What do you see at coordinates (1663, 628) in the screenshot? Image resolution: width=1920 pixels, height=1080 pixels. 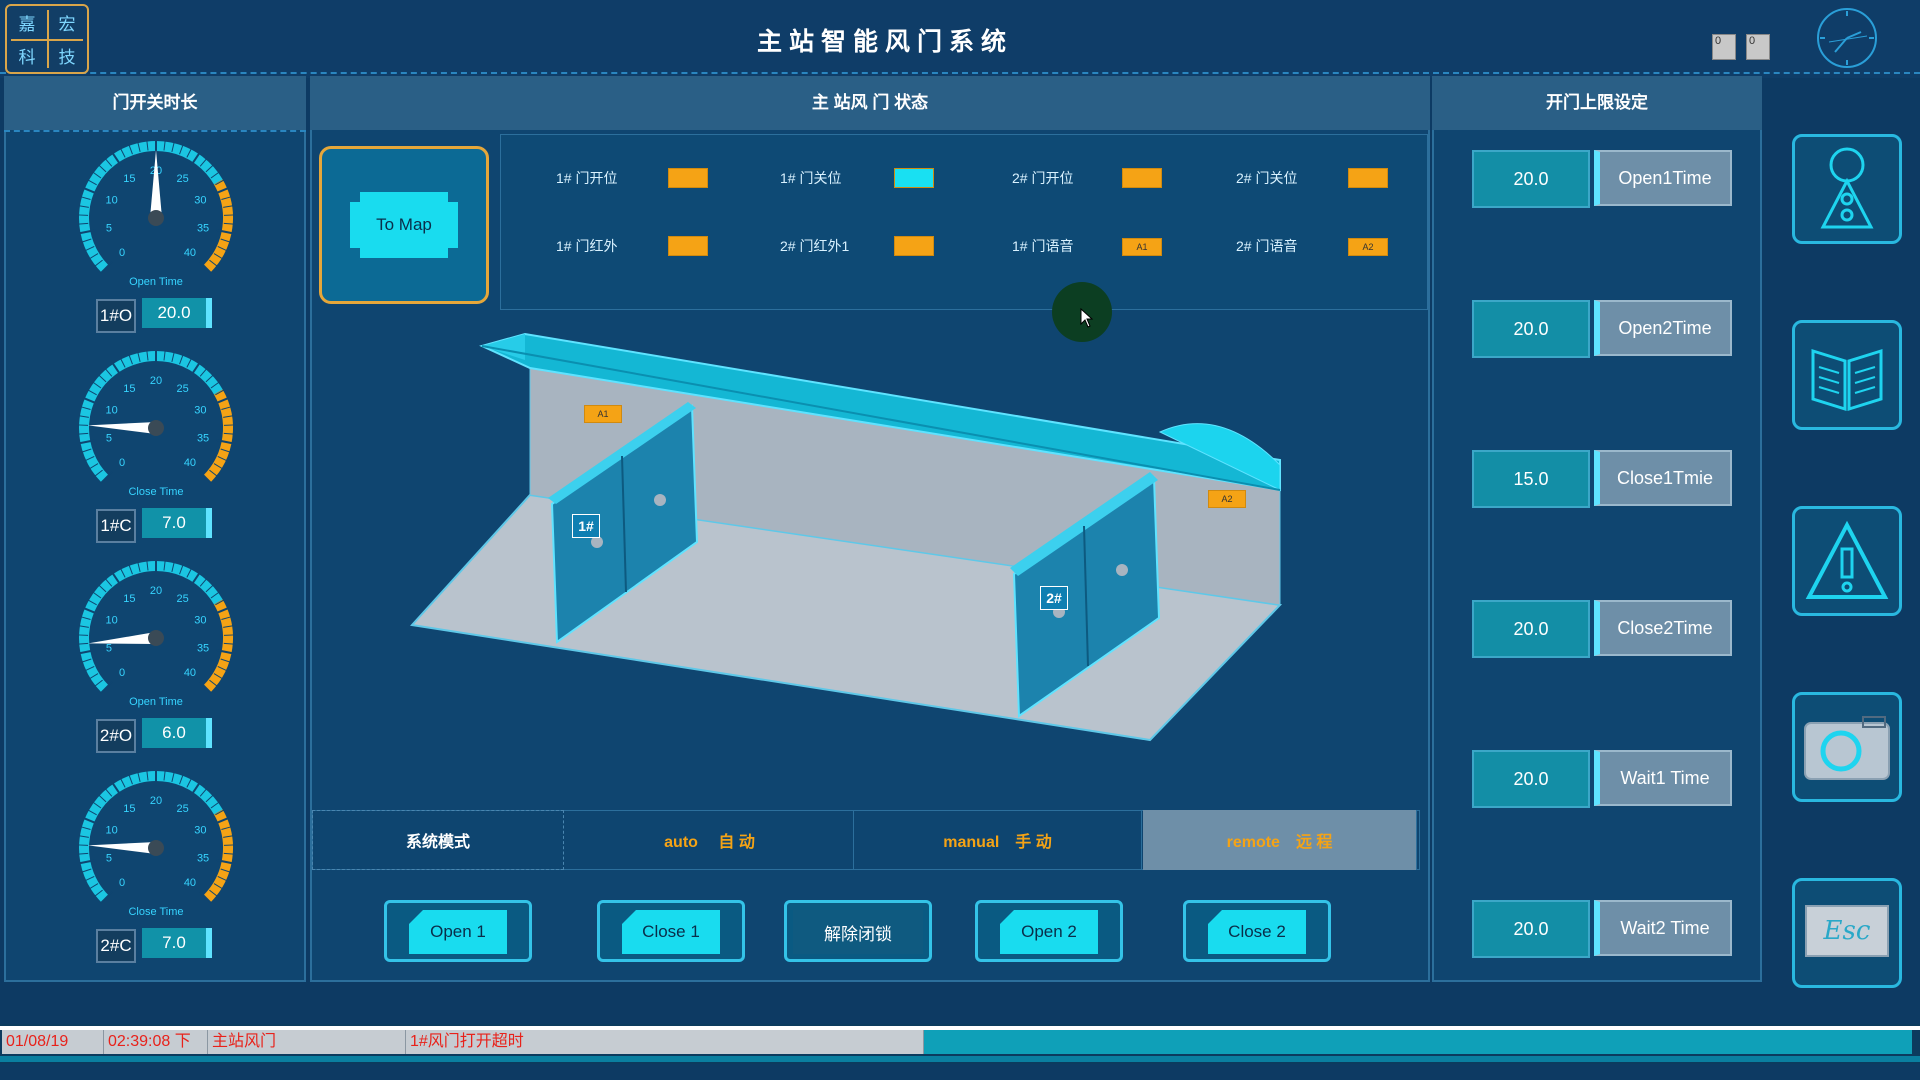 I see `limit-setting-button: Close2Time` at bounding box center [1663, 628].